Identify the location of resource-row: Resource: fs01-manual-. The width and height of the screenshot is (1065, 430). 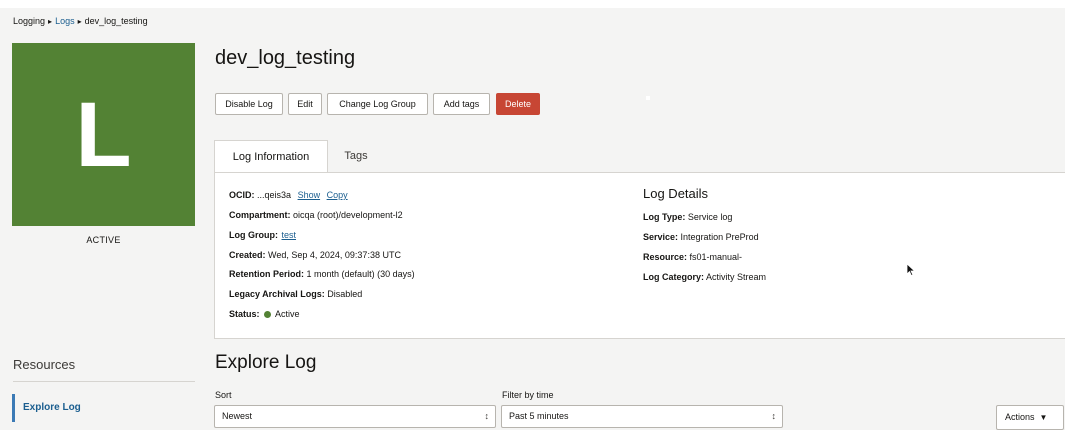
(692, 257).